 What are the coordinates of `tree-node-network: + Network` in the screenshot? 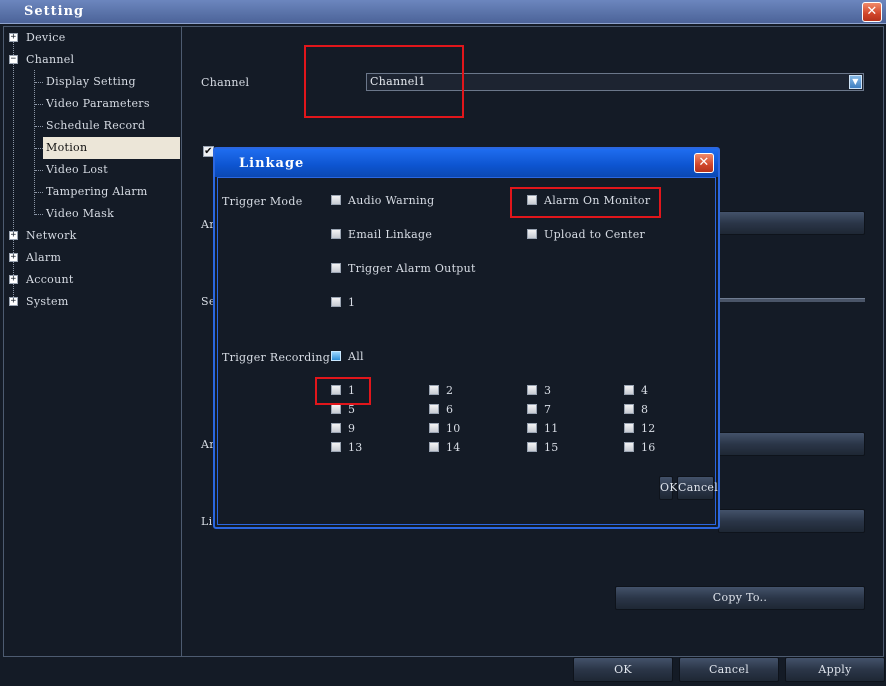 It's located at (43, 236).